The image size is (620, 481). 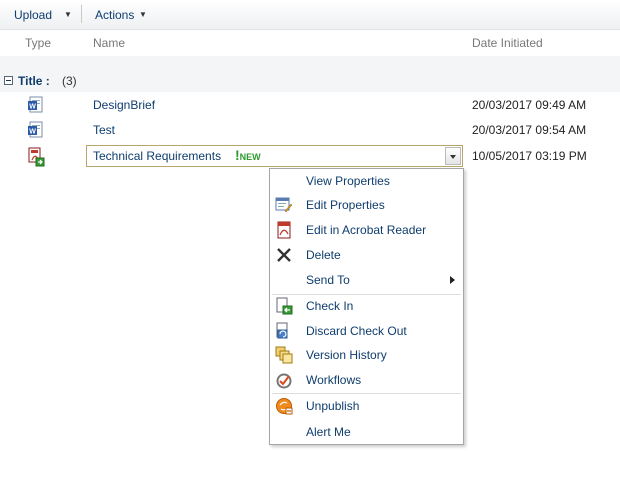 What do you see at coordinates (348, 181) in the screenshot?
I see `menu-item-label: View Properties` at bounding box center [348, 181].